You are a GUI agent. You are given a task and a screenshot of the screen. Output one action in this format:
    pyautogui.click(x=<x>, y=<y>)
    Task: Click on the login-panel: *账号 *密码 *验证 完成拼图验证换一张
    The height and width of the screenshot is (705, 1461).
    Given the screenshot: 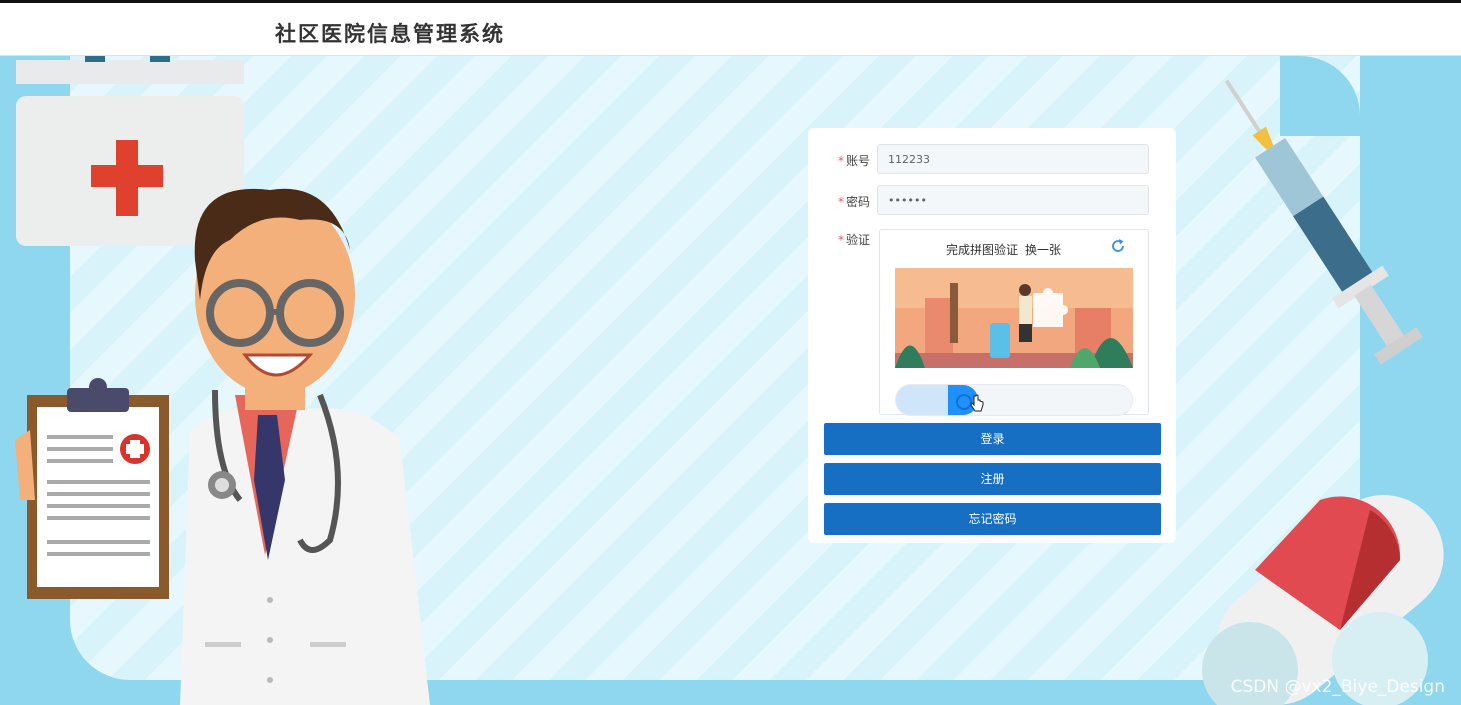 What is the action you would take?
    pyautogui.click(x=992, y=335)
    